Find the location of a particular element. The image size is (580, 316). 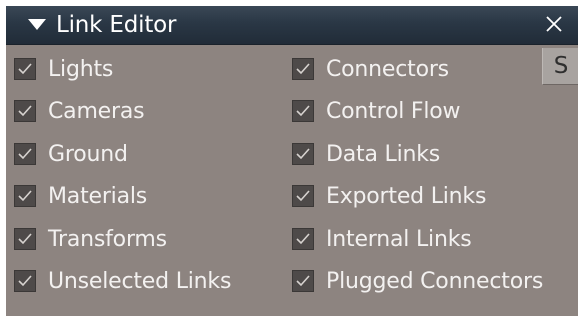

option-label: Data Links is located at coordinates (383, 154).